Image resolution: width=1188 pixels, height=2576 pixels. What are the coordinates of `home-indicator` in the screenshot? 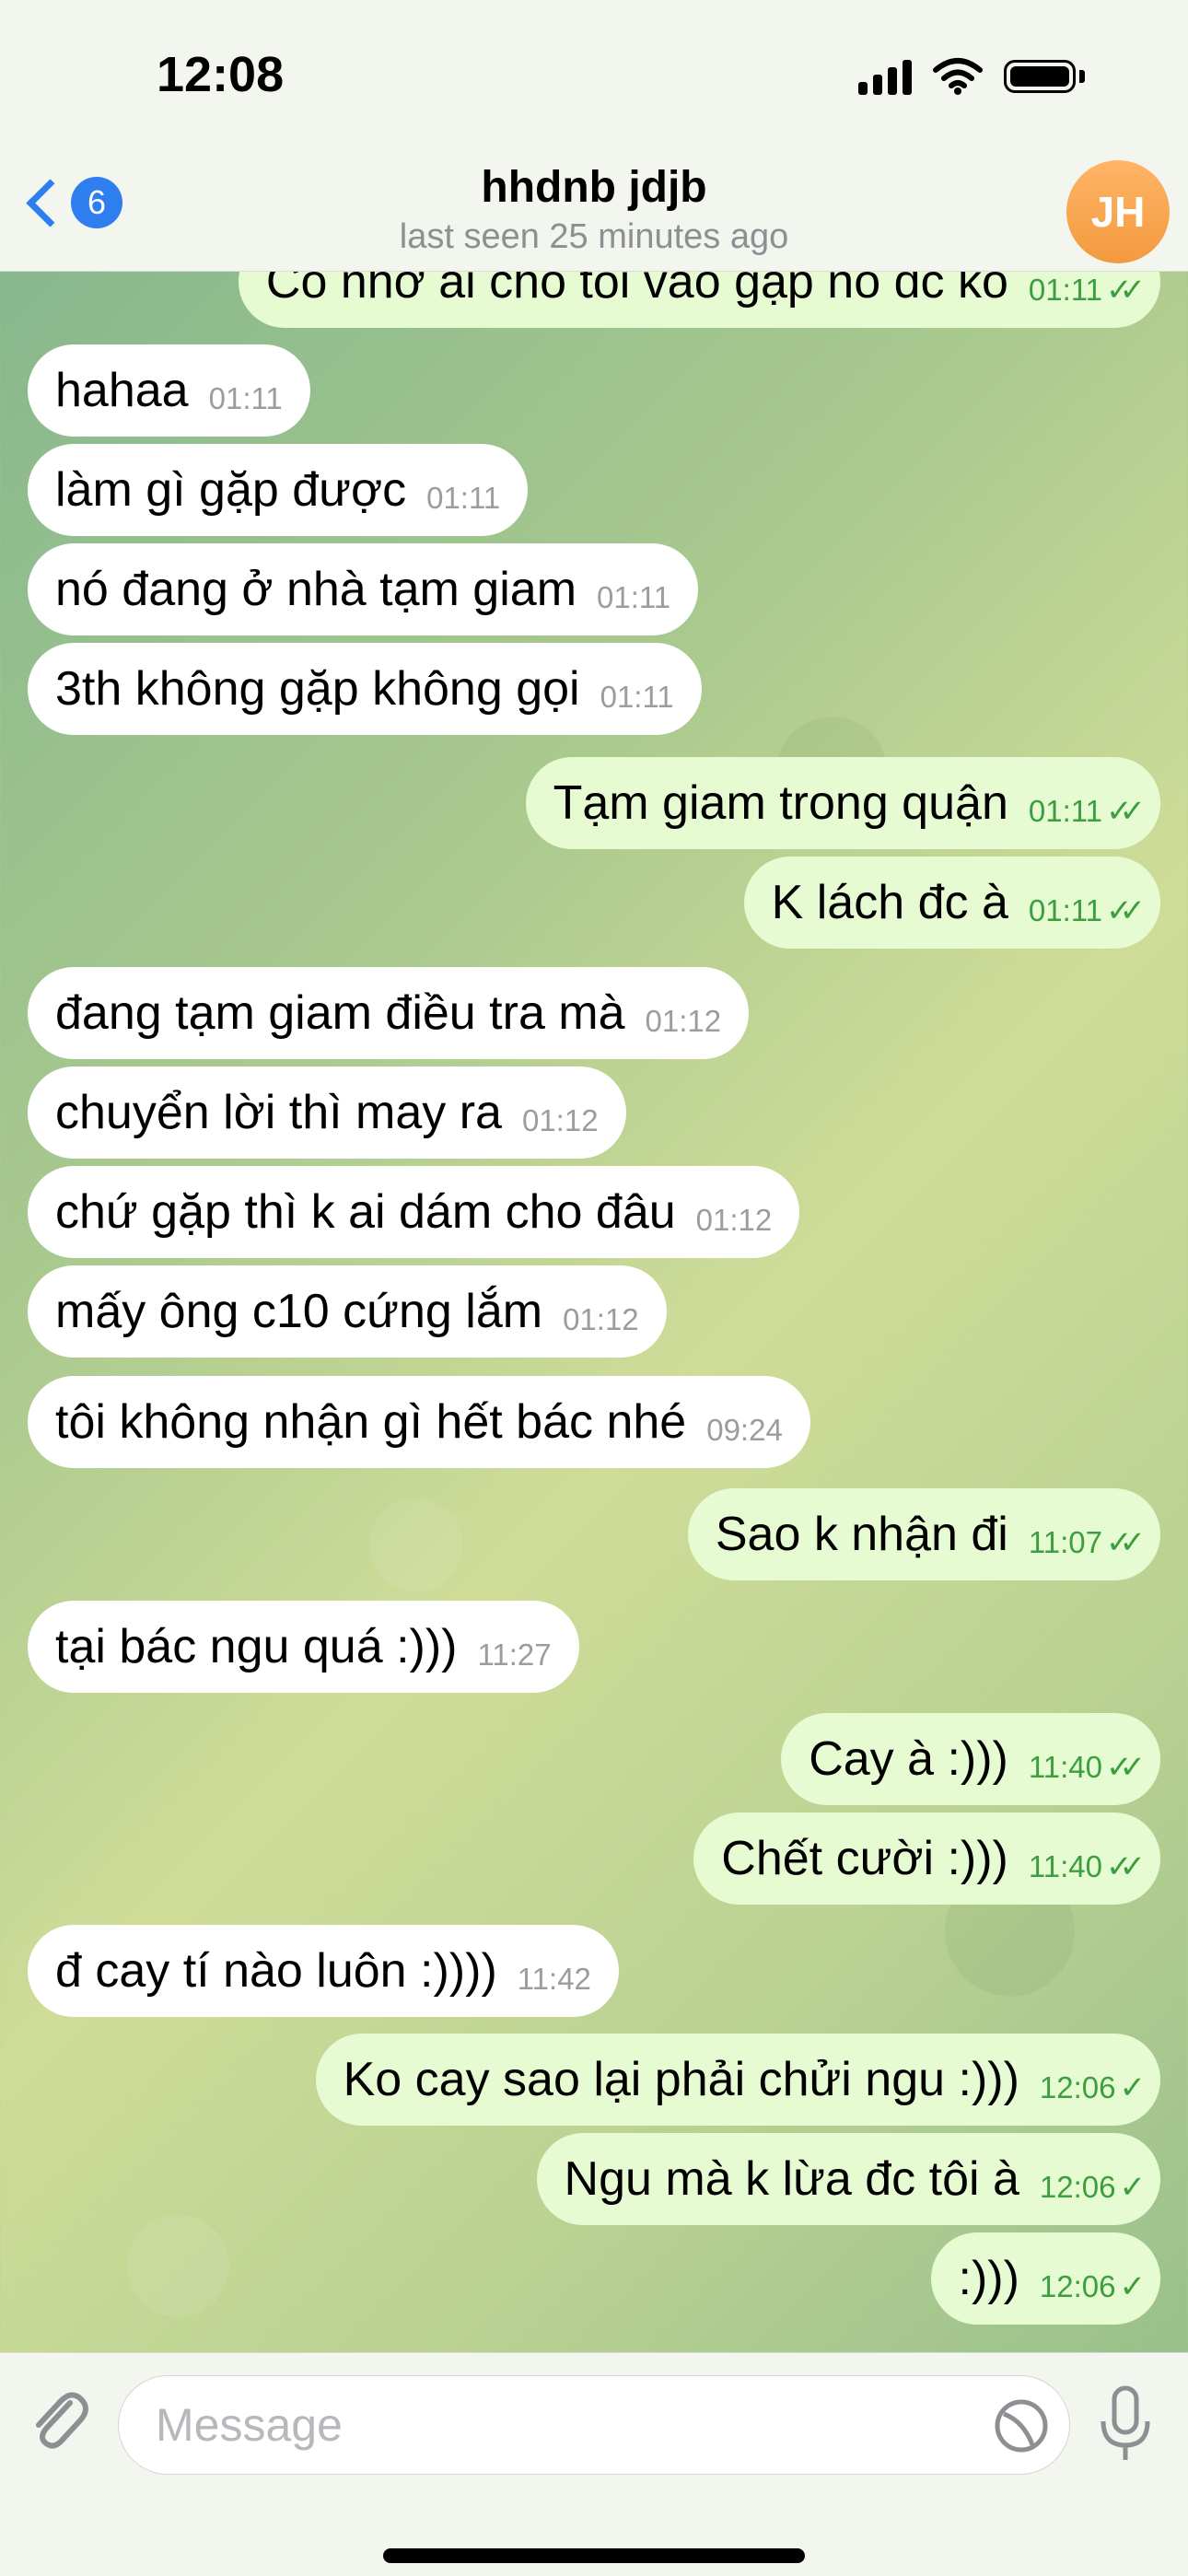 It's located at (594, 2555).